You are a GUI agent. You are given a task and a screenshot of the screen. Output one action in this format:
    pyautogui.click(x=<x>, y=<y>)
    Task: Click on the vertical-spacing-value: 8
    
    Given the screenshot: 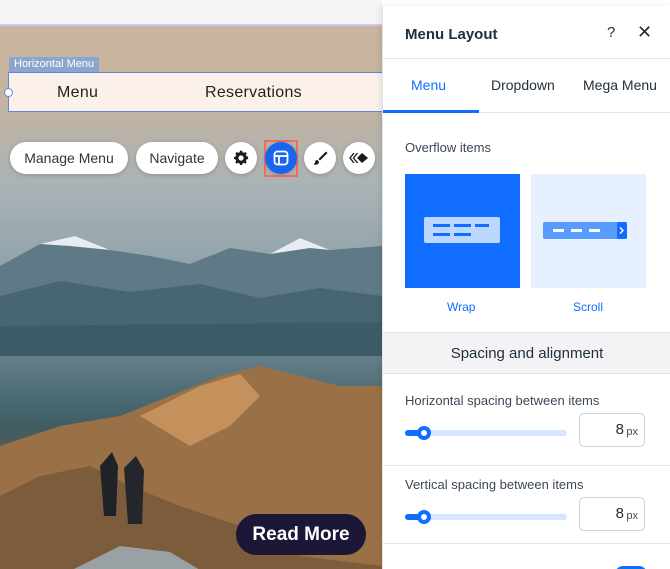 What is the action you would take?
    pyautogui.click(x=619, y=513)
    